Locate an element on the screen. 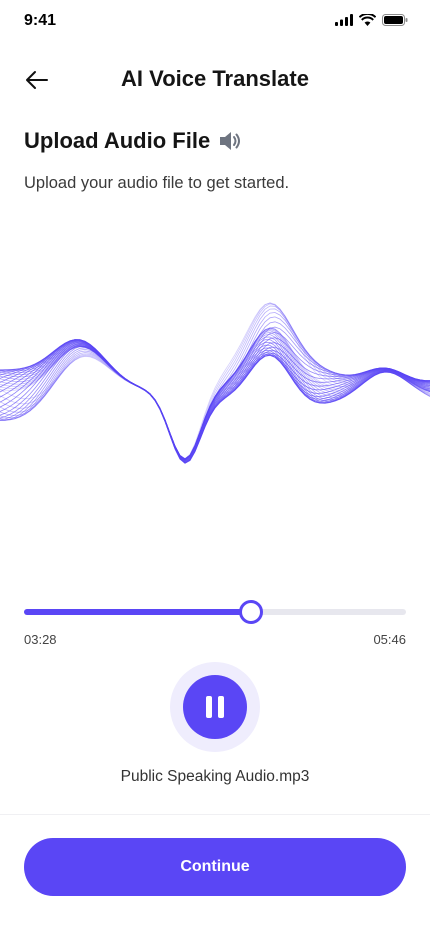 The image size is (430, 932). current-time: 03:28 is located at coordinates (40, 639).